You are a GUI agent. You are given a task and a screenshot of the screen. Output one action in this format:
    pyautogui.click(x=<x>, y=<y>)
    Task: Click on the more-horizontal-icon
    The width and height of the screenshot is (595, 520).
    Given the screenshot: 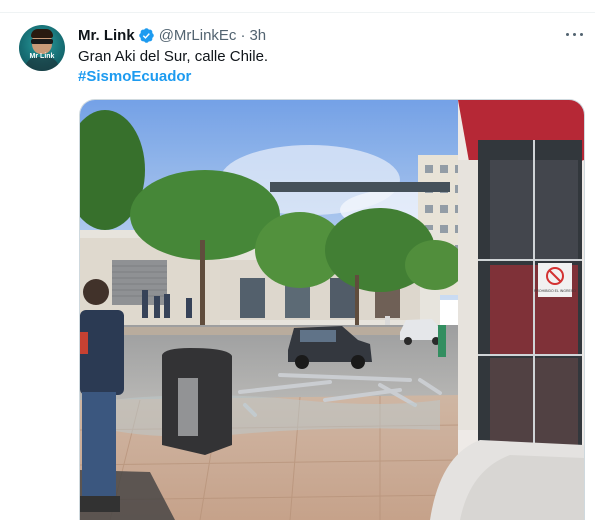 What is the action you would take?
    pyautogui.click(x=574, y=34)
    